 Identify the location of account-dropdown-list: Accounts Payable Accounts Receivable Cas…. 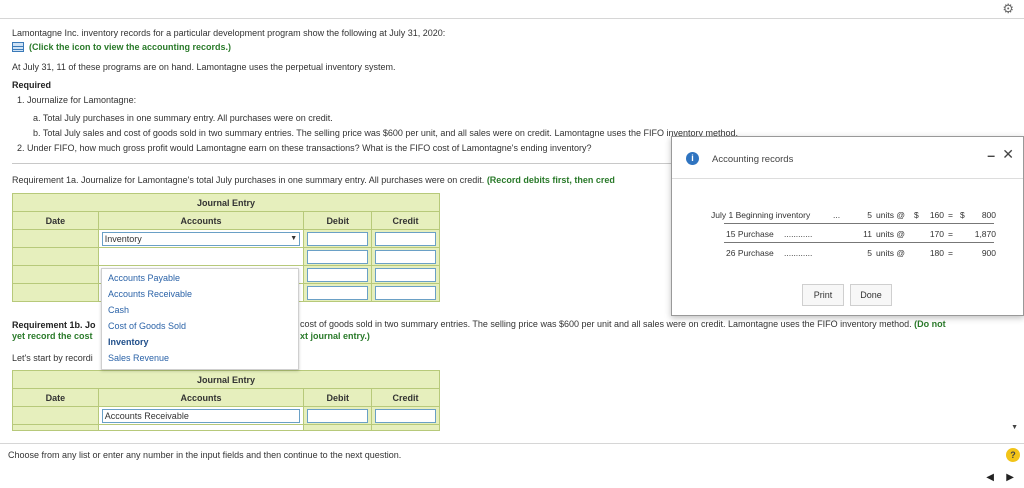
(200, 319).